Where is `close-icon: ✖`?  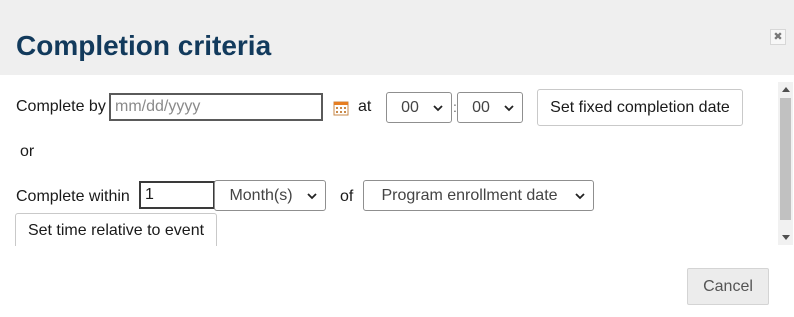
close-icon: ✖ is located at coordinates (778, 37).